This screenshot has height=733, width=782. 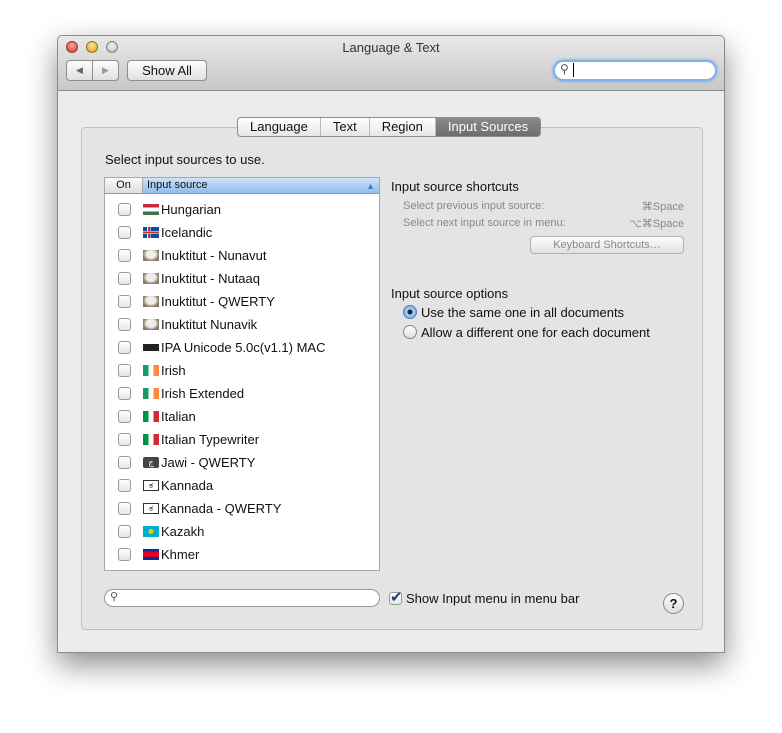 I want to click on source-name: Jawi - QWERTY, so click(x=208, y=462).